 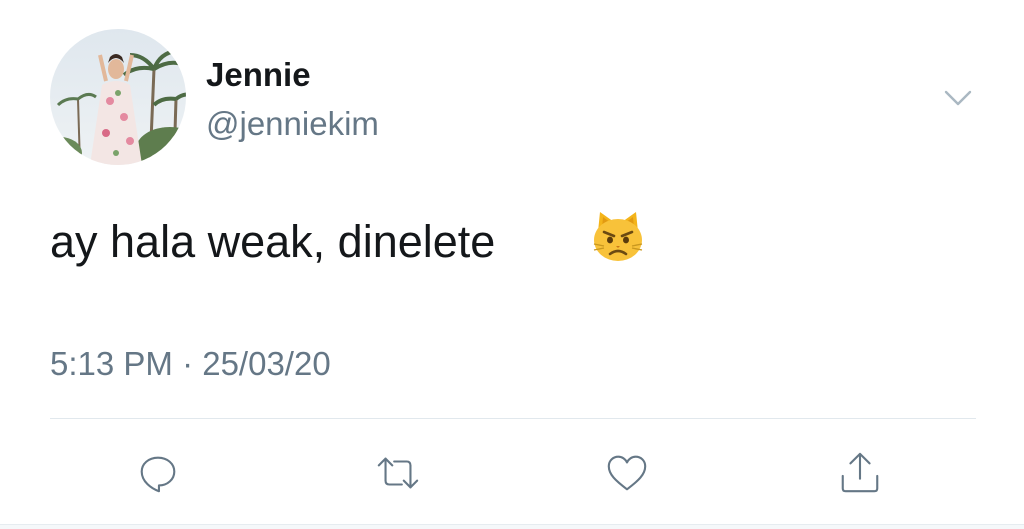 I want to click on retweet-icon, so click(x=398, y=473).